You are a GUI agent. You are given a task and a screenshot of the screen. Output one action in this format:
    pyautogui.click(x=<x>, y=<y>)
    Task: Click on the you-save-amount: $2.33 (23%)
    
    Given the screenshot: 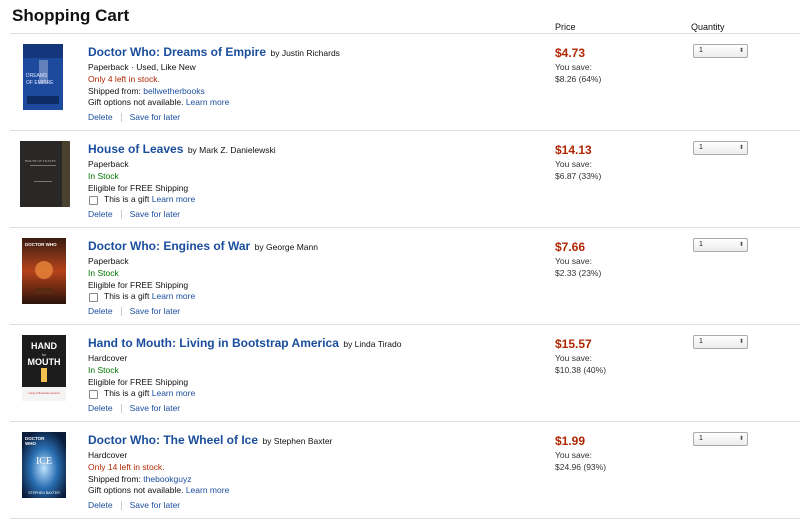 What is the action you would take?
    pyautogui.click(x=578, y=273)
    